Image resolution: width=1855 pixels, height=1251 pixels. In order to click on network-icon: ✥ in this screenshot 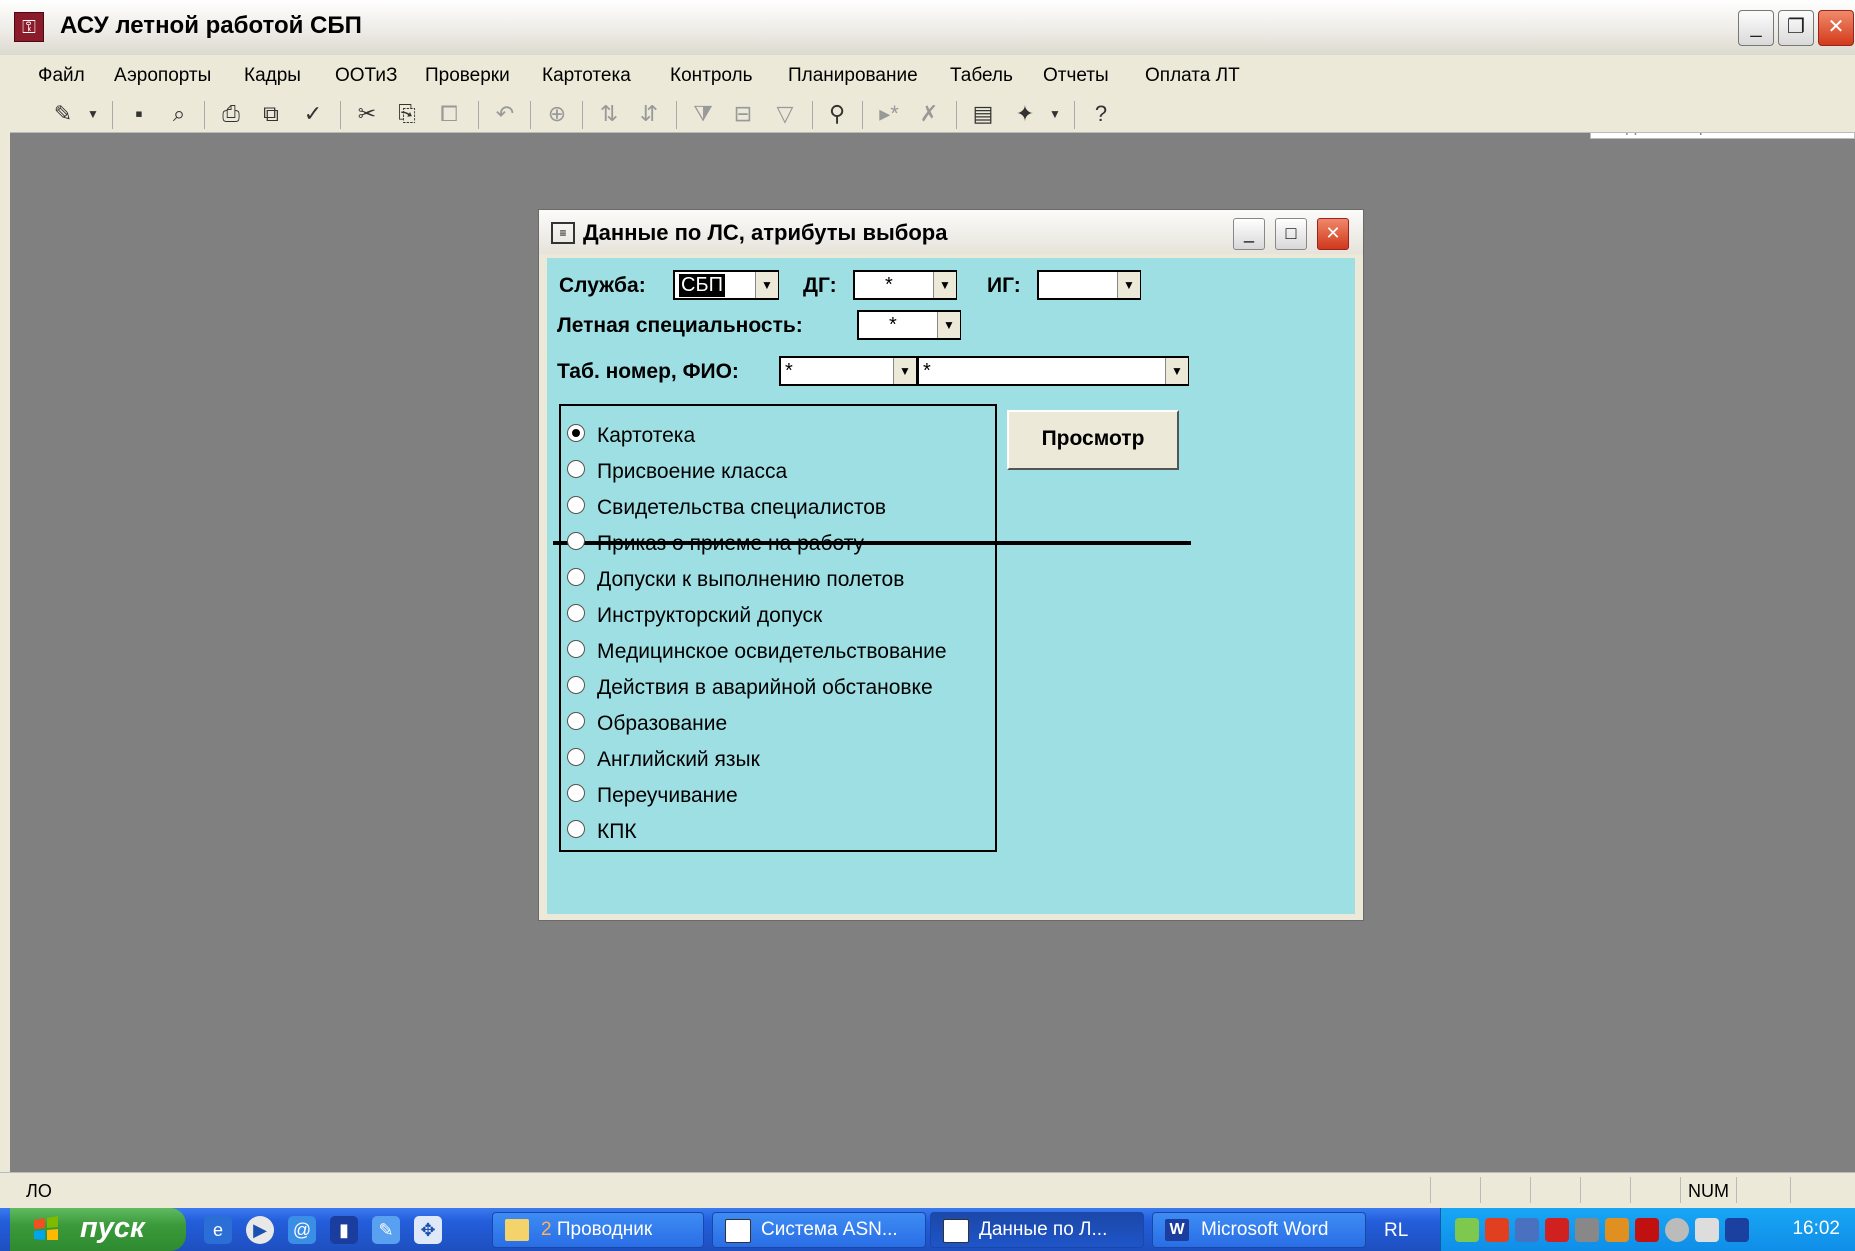, I will do `click(428, 1230)`.